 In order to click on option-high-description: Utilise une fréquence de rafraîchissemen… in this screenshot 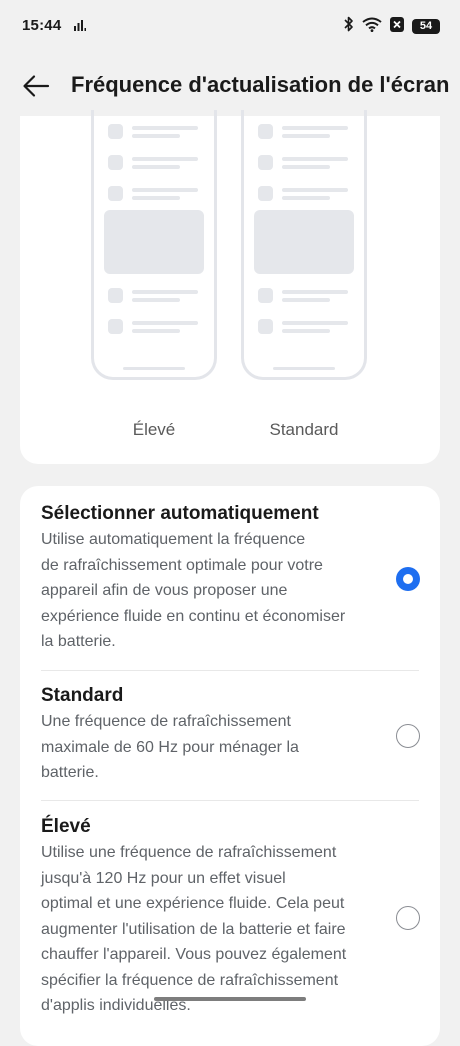, I will do `click(194, 929)`.